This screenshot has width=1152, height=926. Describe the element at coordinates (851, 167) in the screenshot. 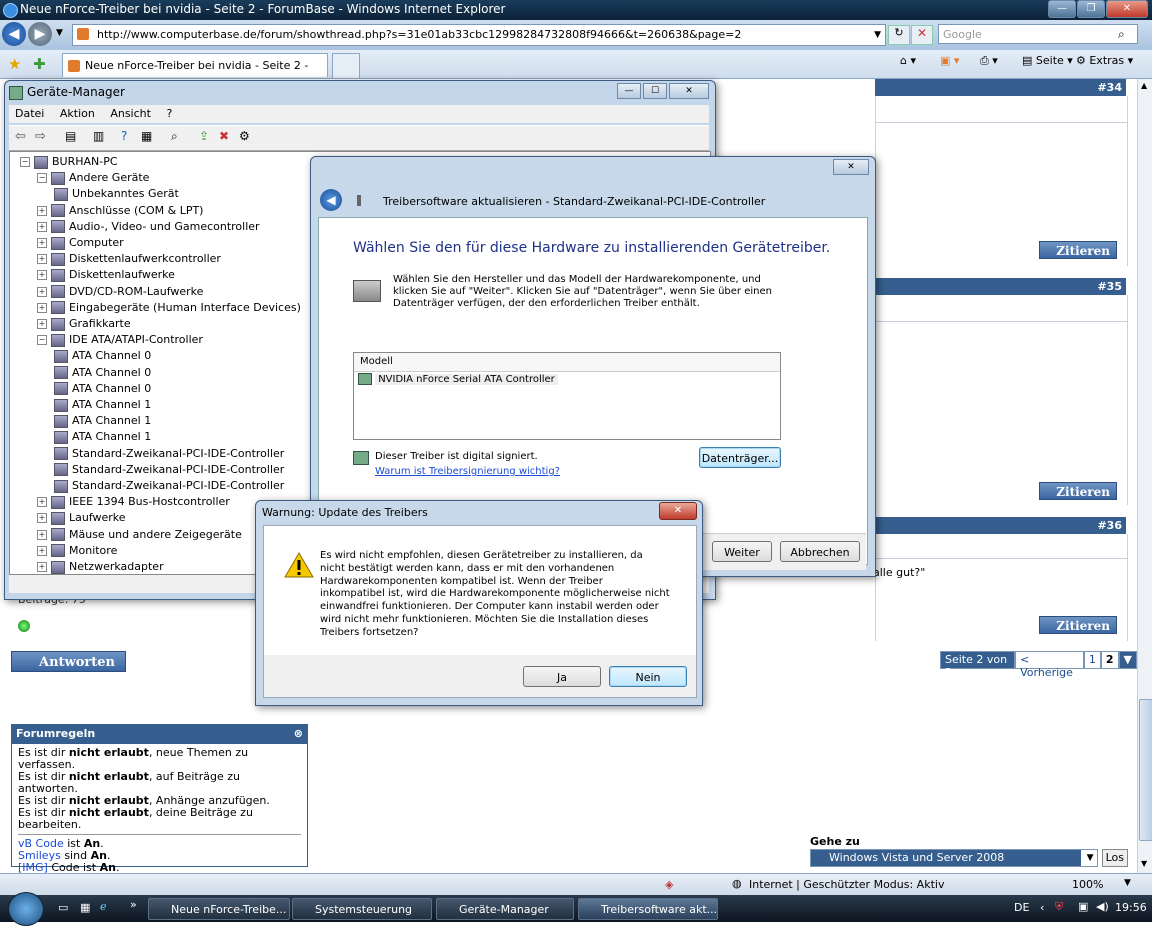

I see `wizard-close-button: ✕` at that location.